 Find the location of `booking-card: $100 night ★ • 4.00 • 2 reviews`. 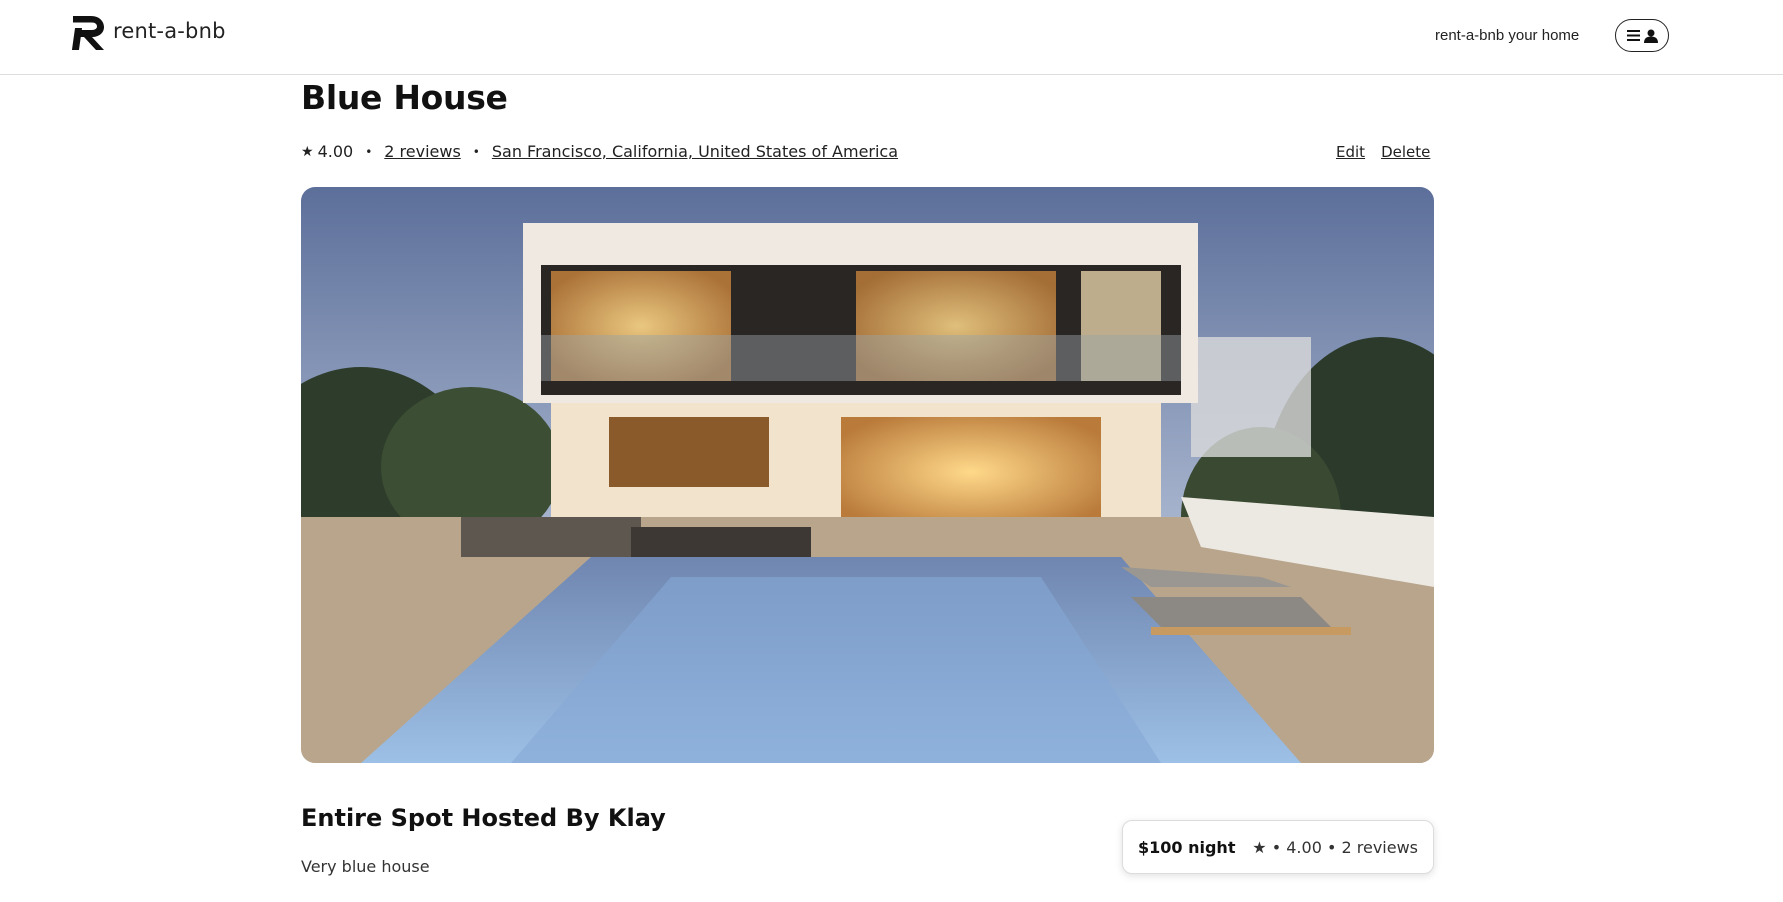

booking-card: $100 night ★ • 4.00 • 2 reviews is located at coordinates (1278, 847).